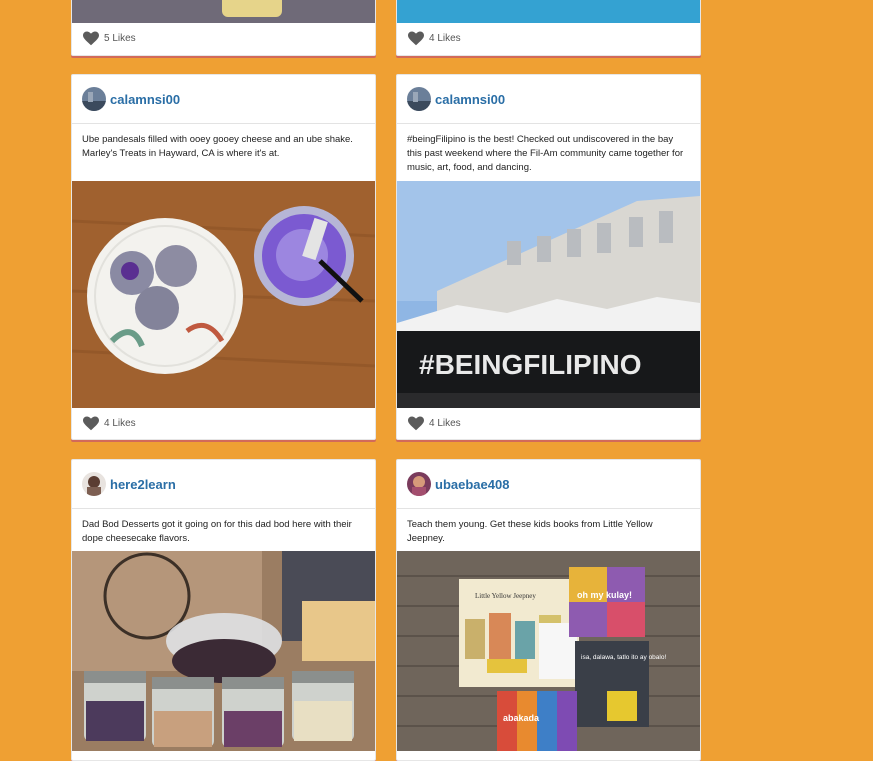 The height and width of the screenshot is (761, 873). What do you see at coordinates (143, 484) in the screenshot?
I see `username-link: here2learn` at bounding box center [143, 484].